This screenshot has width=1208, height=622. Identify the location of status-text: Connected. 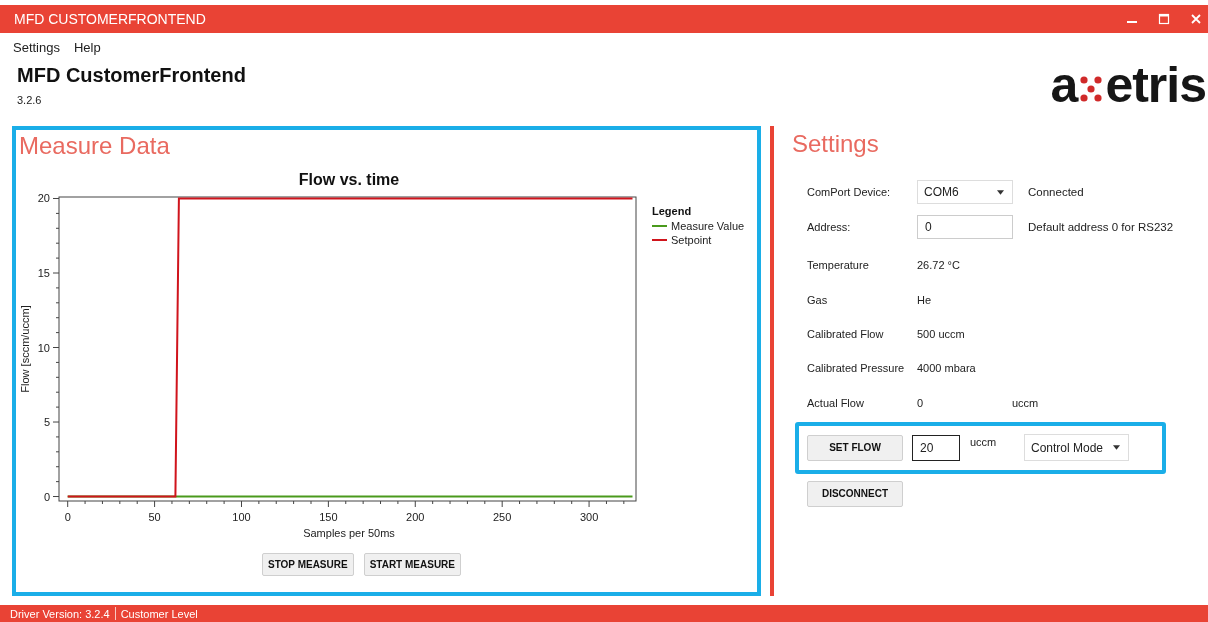
(1056, 192).